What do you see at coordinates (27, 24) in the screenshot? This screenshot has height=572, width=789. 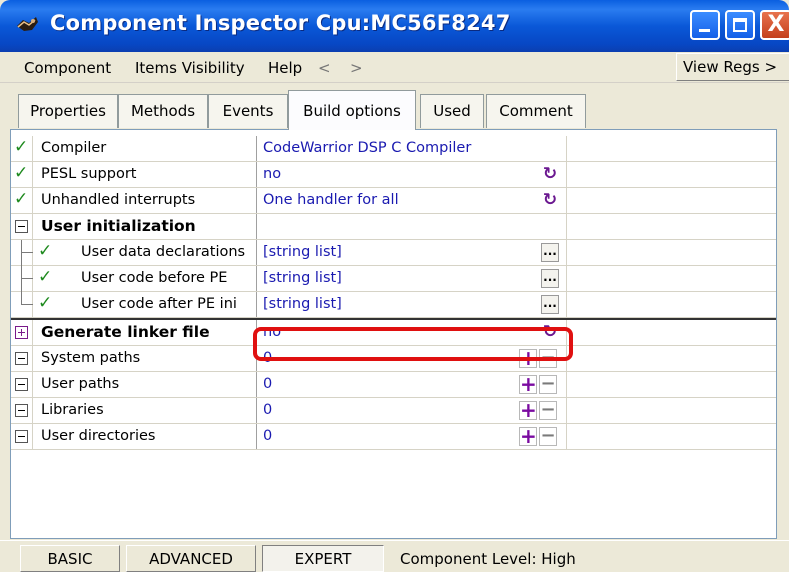 I see `component-icon` at bounding box center [27, 24].